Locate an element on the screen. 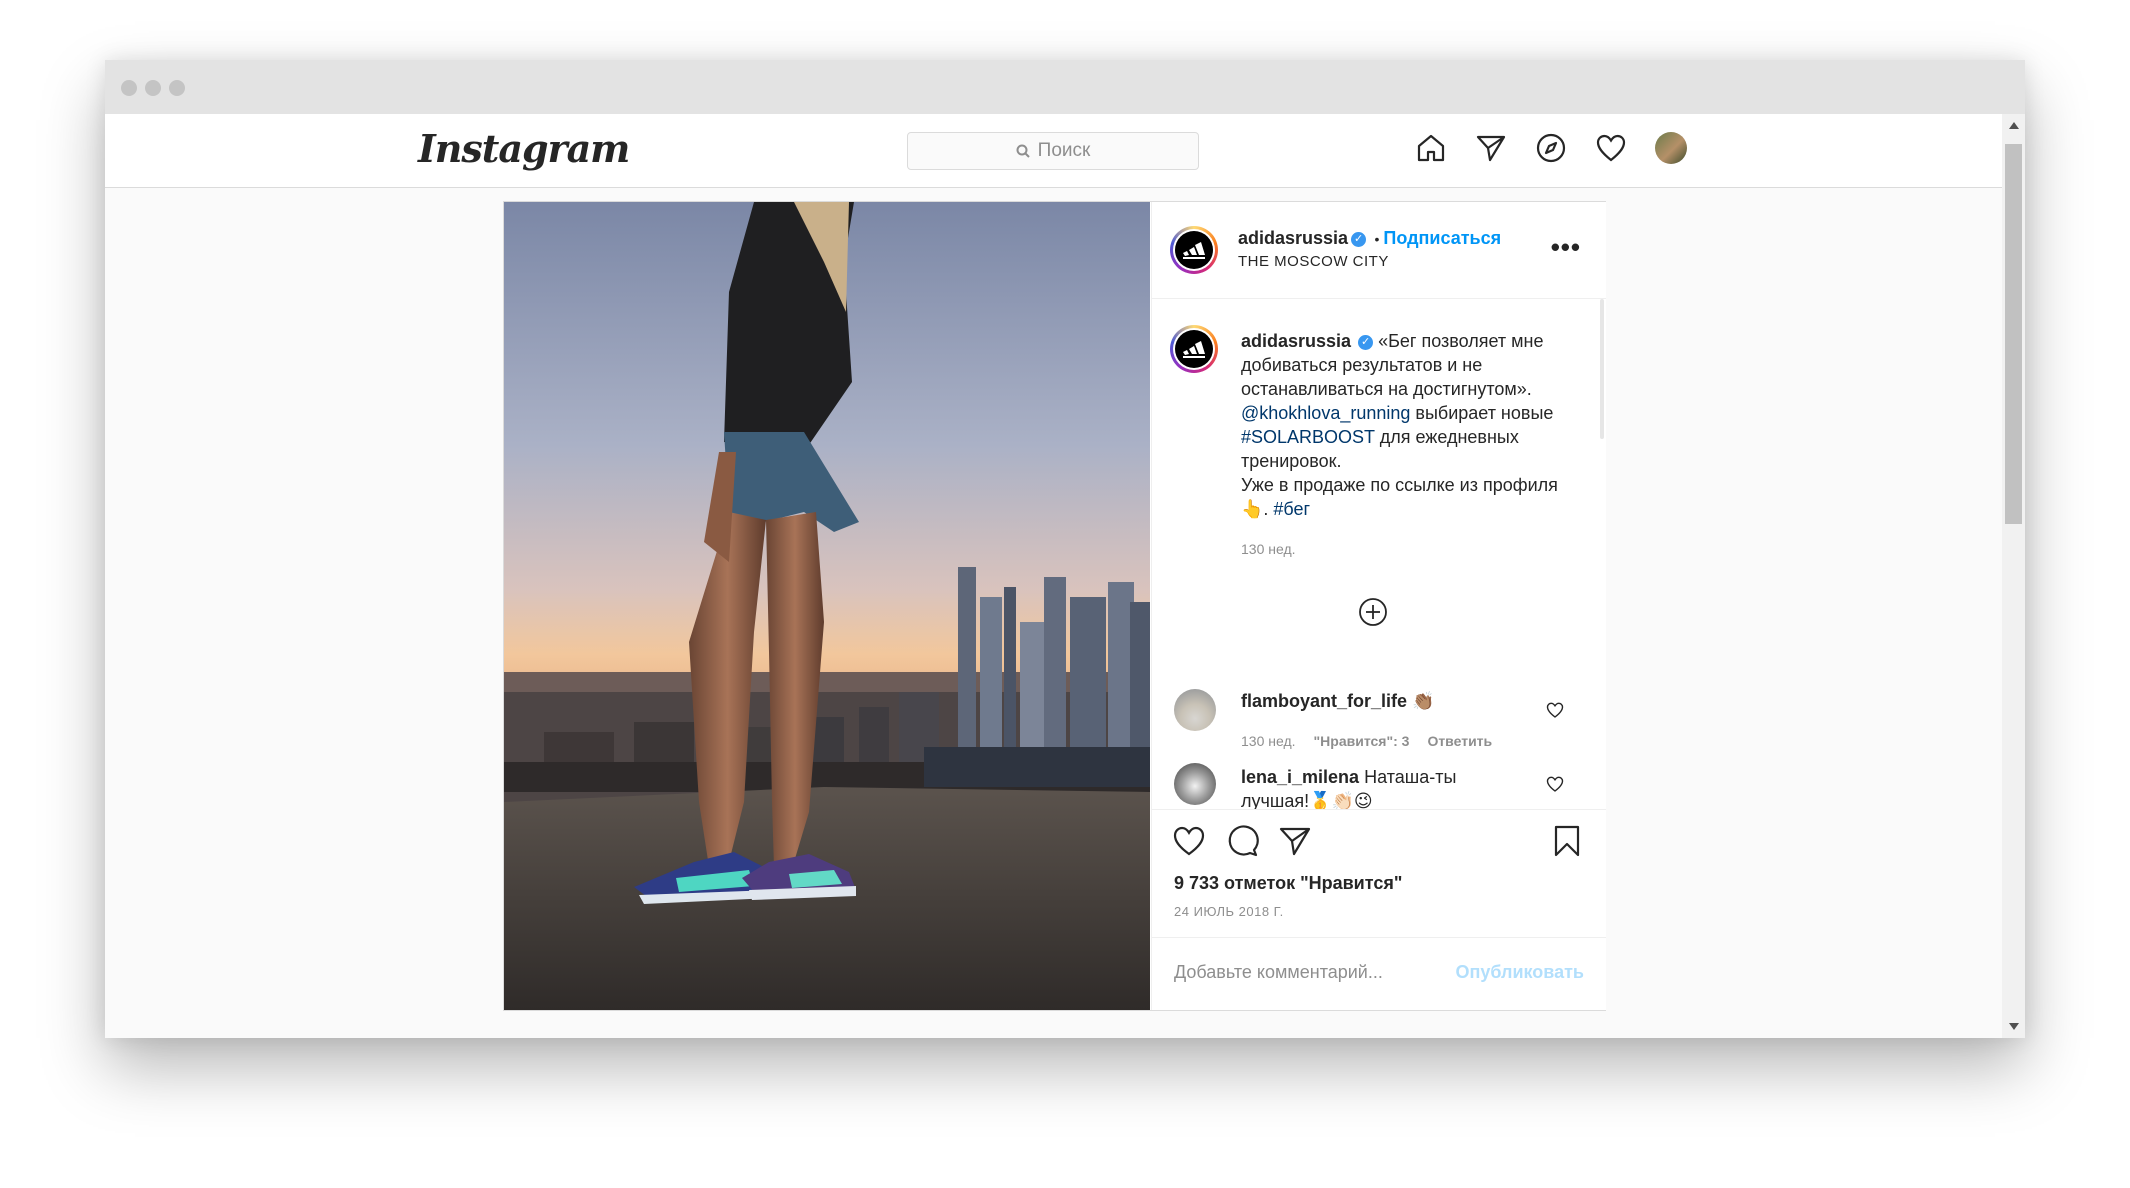 The height and width of the screenshot is (1188, 2130). nav-icons is located at coordinates (1551, 148).